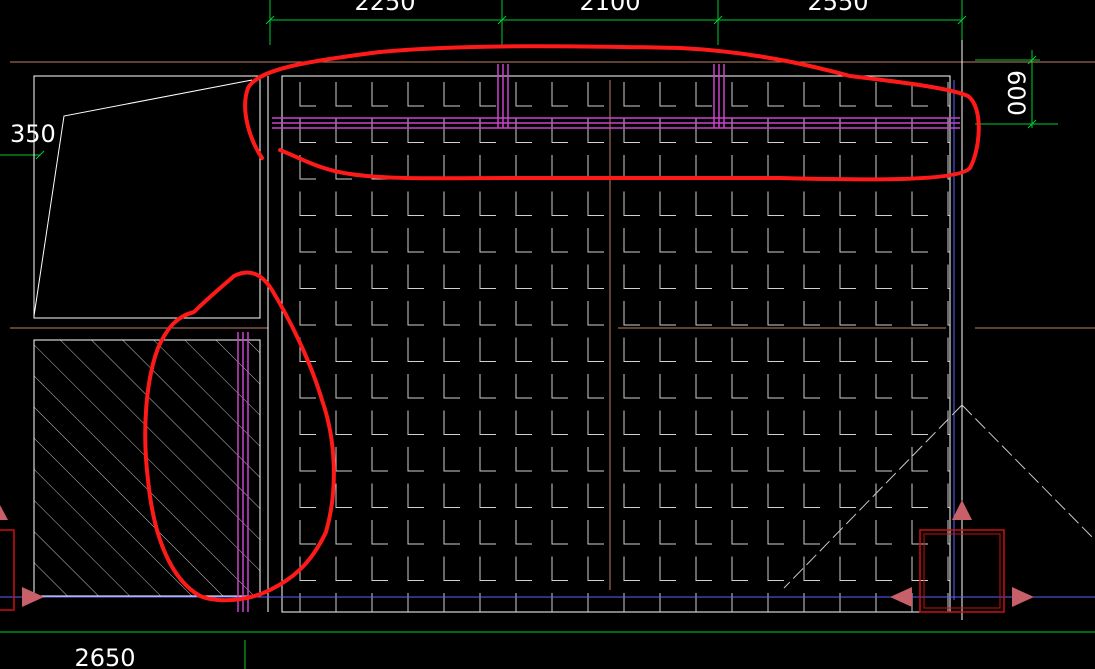  What do you see at coordinates (104, 656) in the screenshot?
I see `bottom-dimension-text: 2650` at bounding box center [104, 656].